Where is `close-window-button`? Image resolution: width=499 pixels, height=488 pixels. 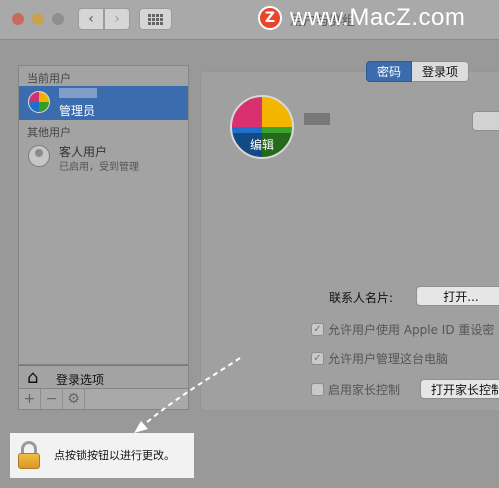 close-window-button is located at coordinates (18, 19).